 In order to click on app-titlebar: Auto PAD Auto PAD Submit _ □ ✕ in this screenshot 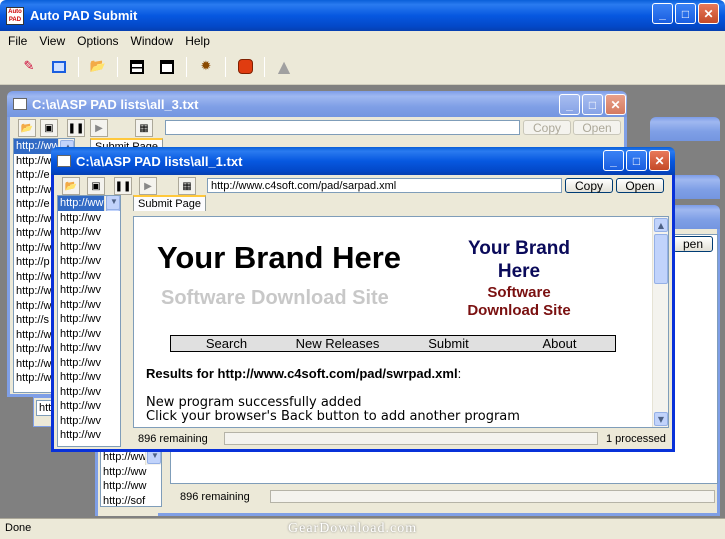, I will do `click(362, 15)`.